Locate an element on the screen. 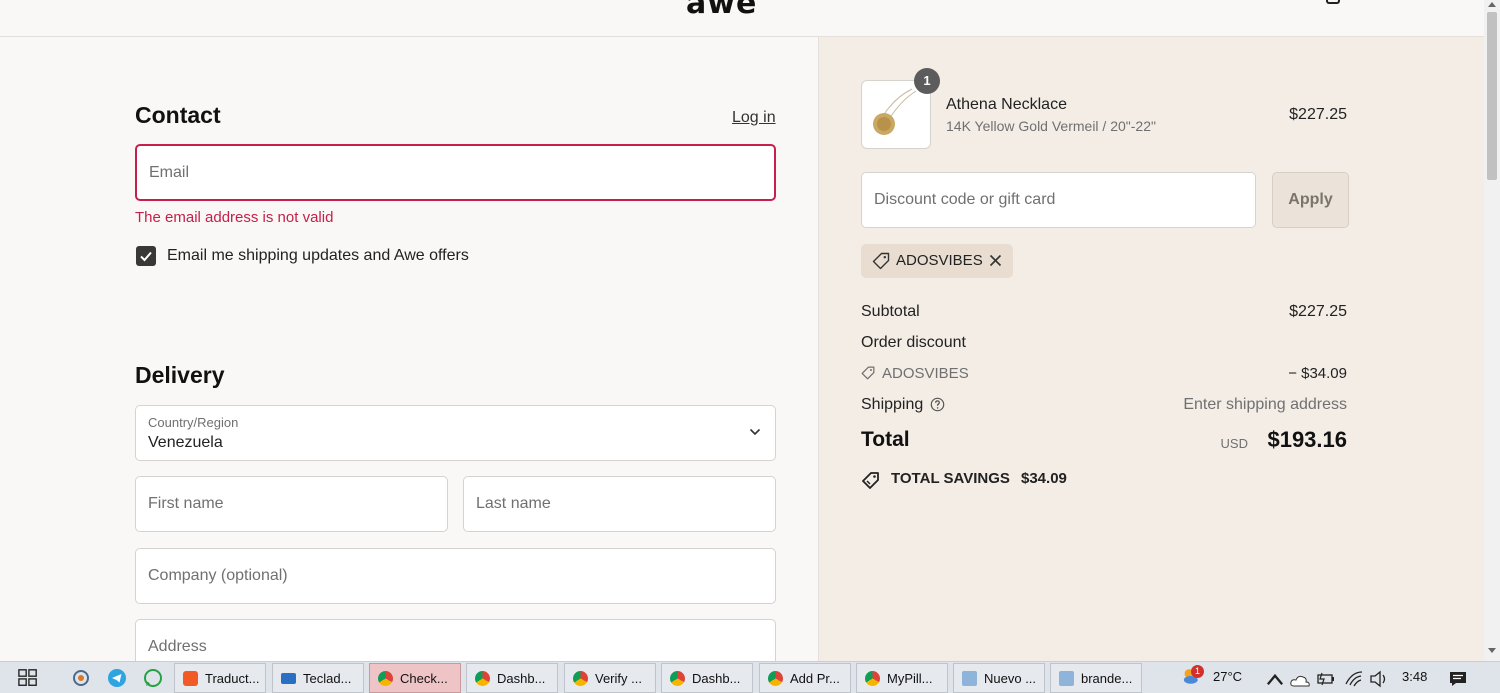 This screenshot has height=693, width=1500. email-field: Email is located at coordinates (455, 172).